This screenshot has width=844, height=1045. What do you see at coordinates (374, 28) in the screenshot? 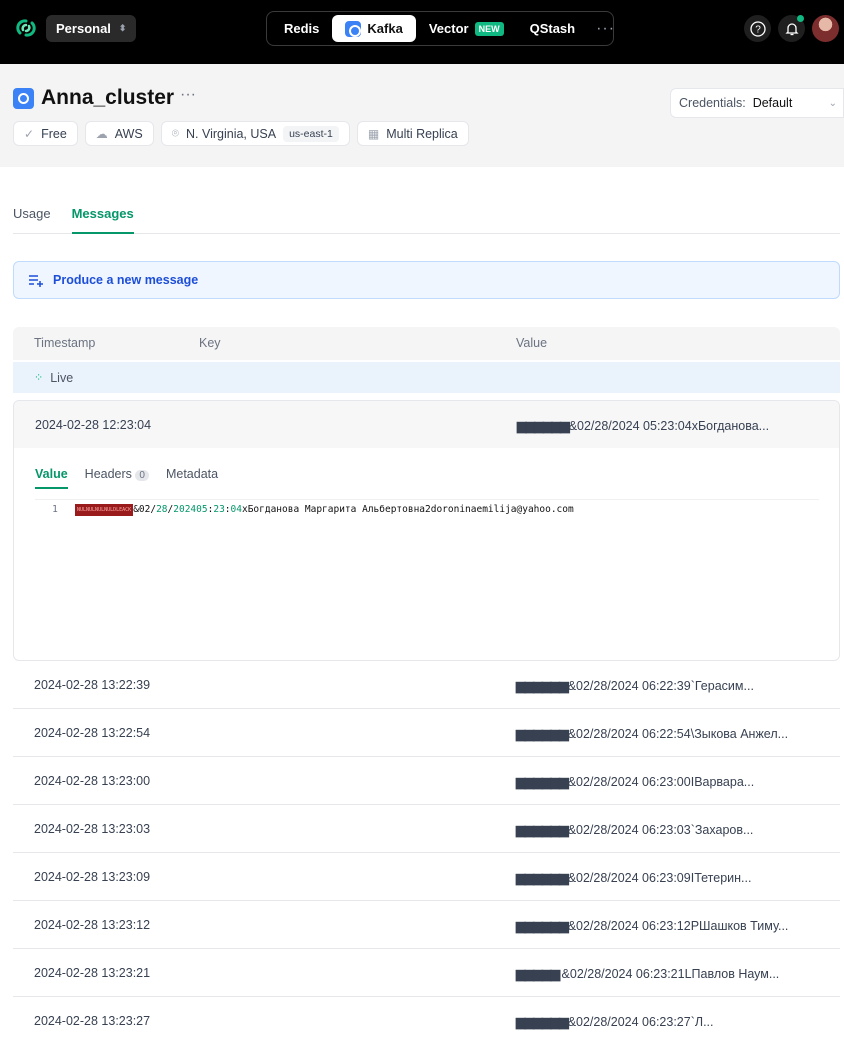
I see `tab-kafka: Kafka` at bounding box center [374, 28].